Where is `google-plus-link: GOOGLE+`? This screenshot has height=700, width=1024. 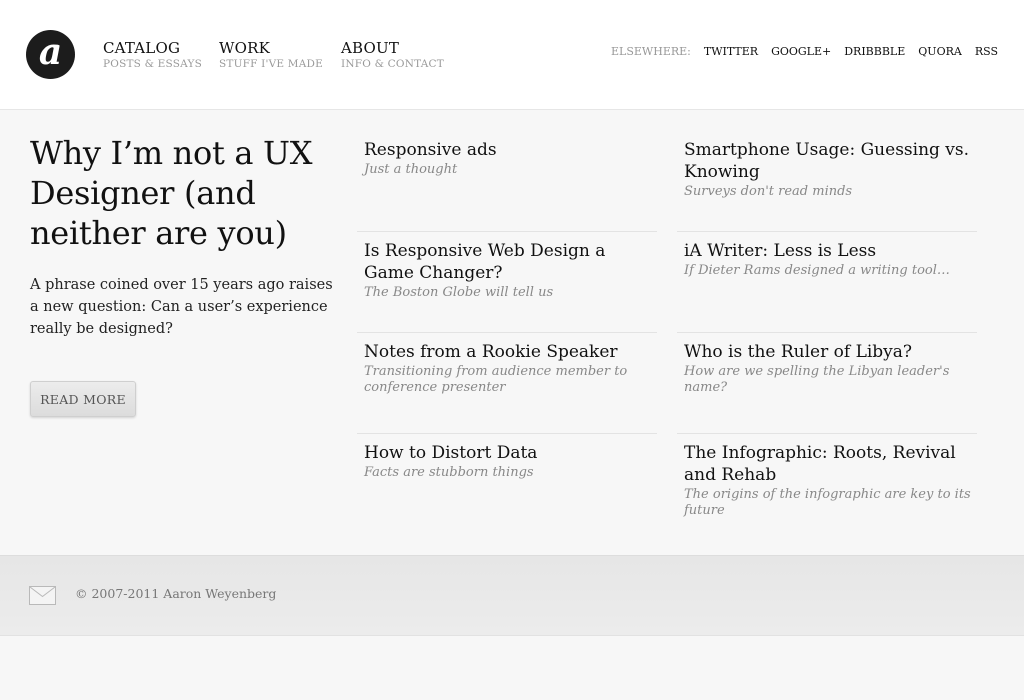 google-plus-link: GOOGLE+ is located at coordinates (801, 51).